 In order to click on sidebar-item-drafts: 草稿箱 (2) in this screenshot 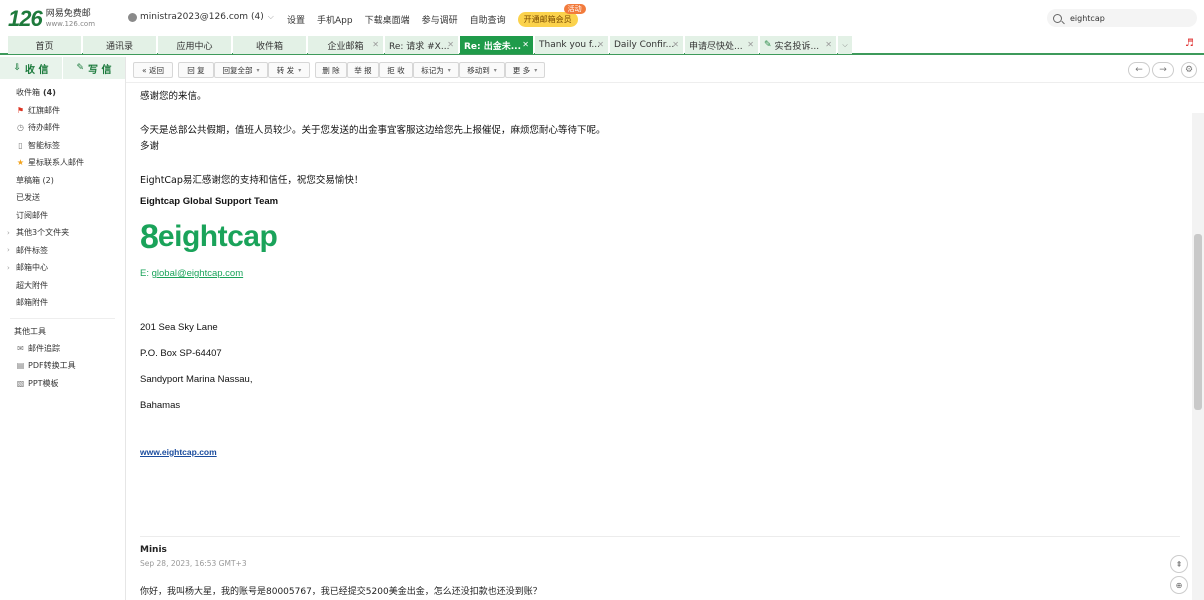, I will do `click(62, 181)`.